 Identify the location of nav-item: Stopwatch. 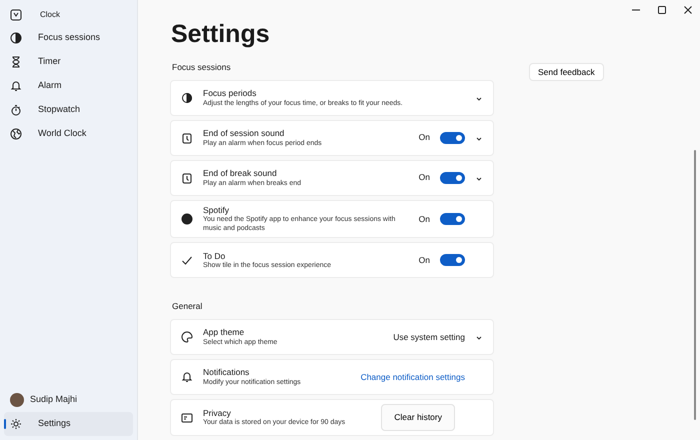
(68, 110).